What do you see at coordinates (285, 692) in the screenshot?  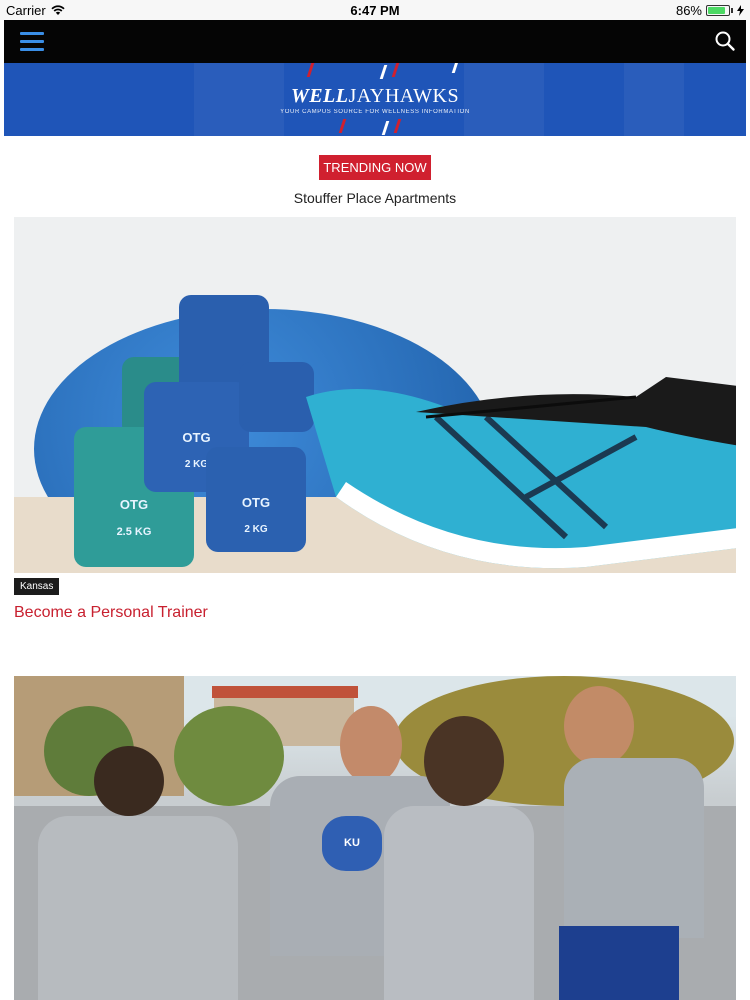 I see `building-roof` at bounding box center [285, 692].